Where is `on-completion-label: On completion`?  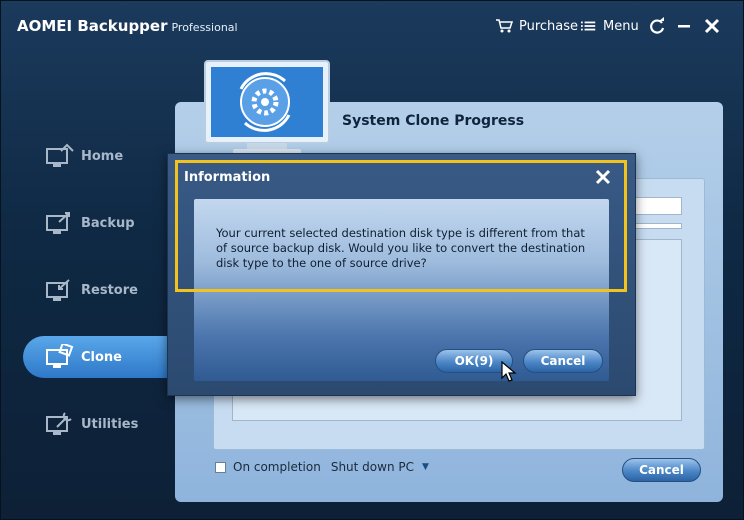
on-completion-label: On completion is located at coordinates (277, 467).